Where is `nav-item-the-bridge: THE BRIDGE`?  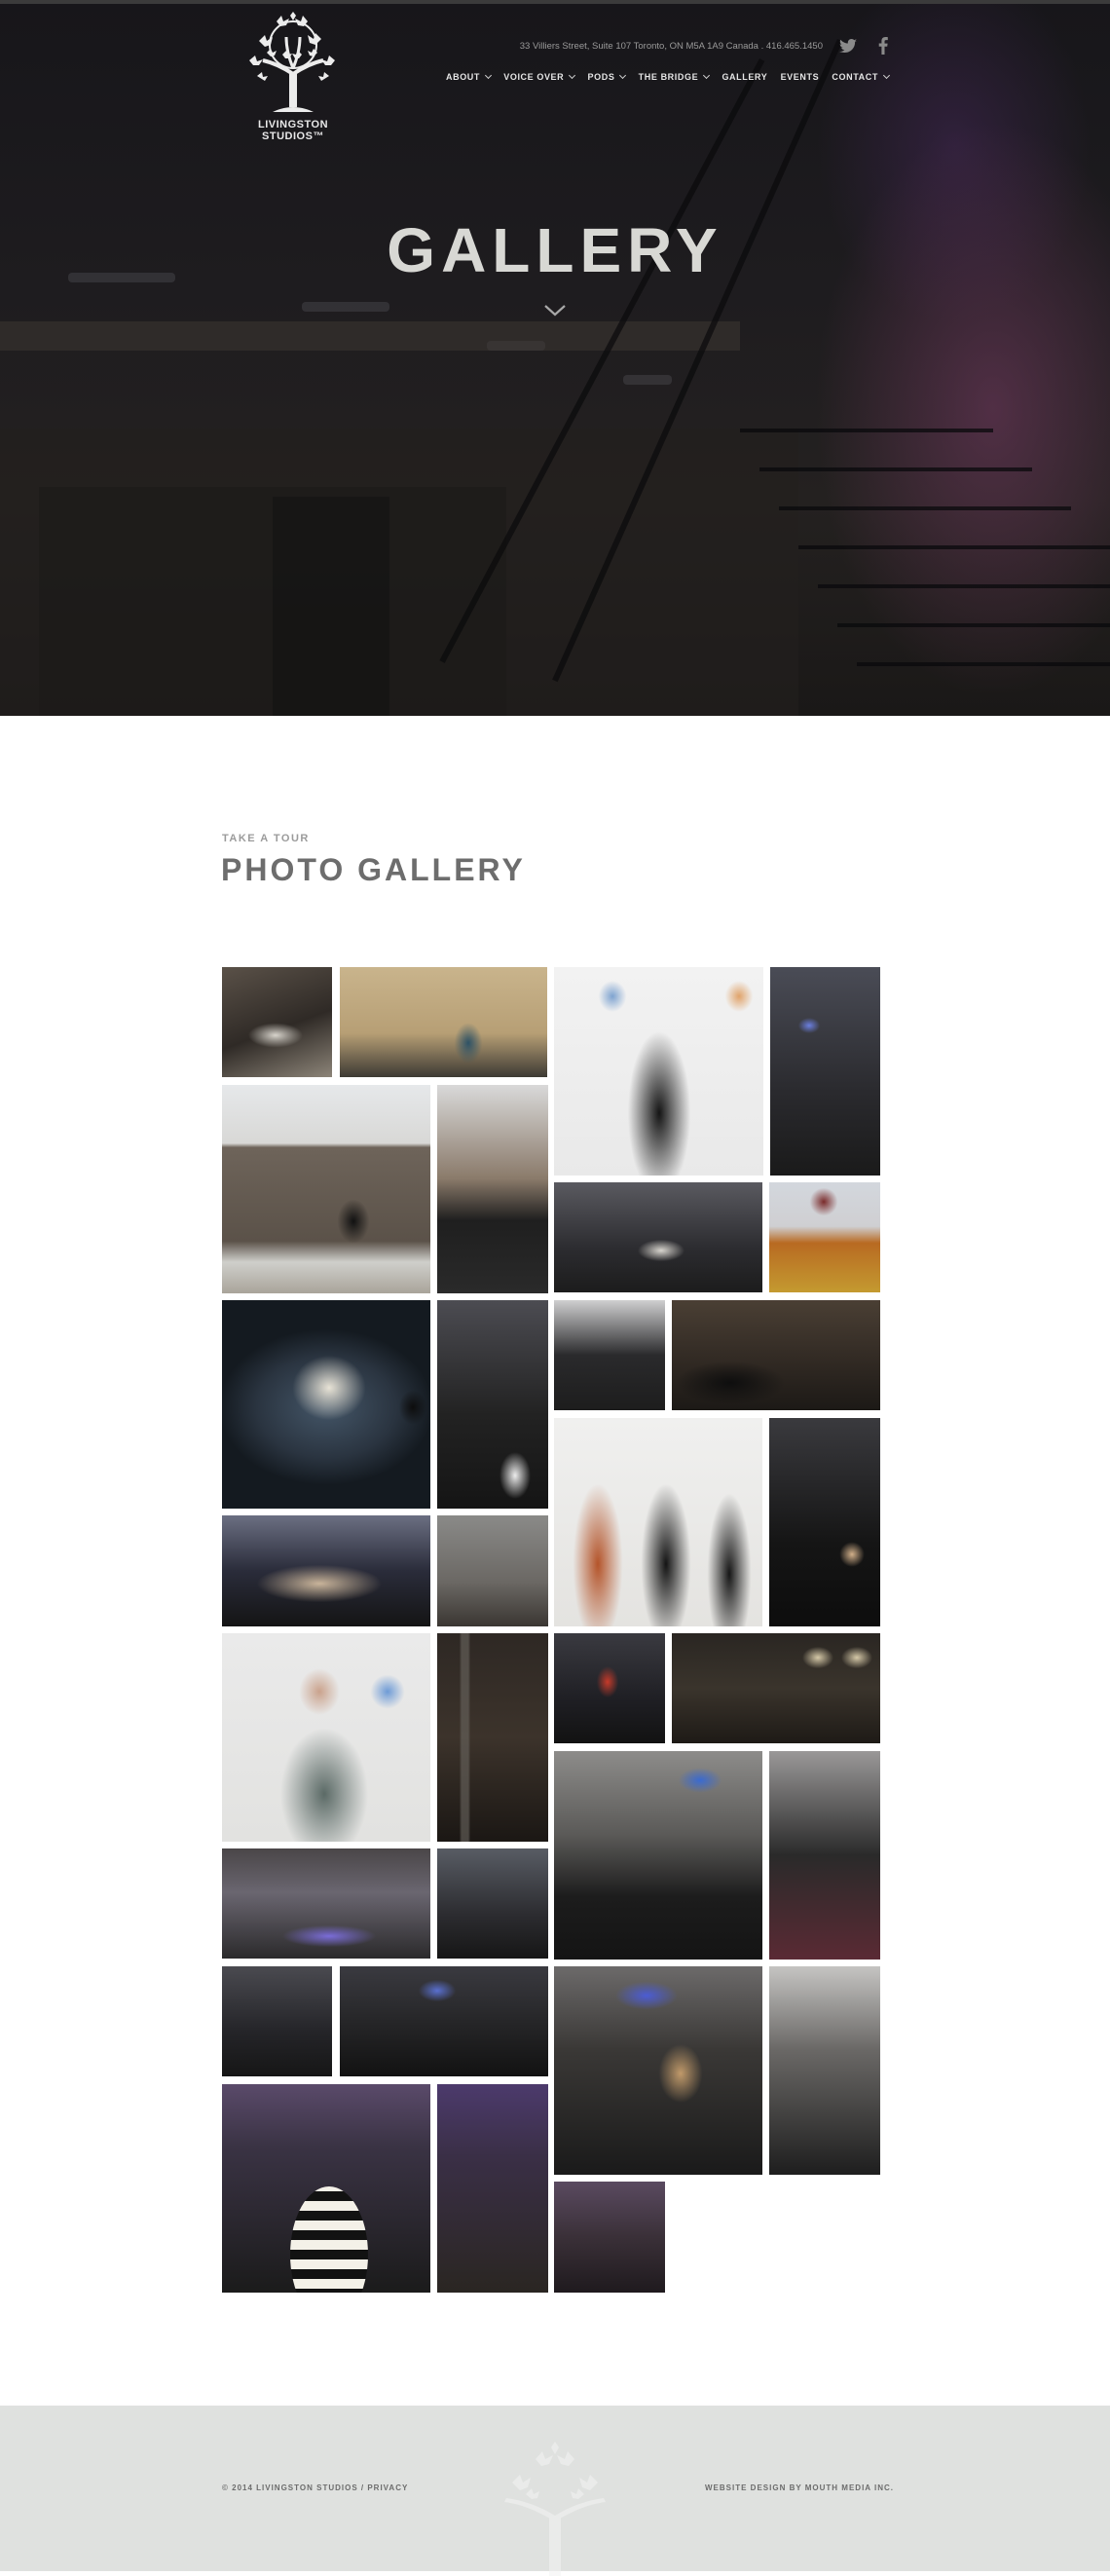
nav-item-the-bridge: THE BRIDGE is located at coordinates (675, 77).